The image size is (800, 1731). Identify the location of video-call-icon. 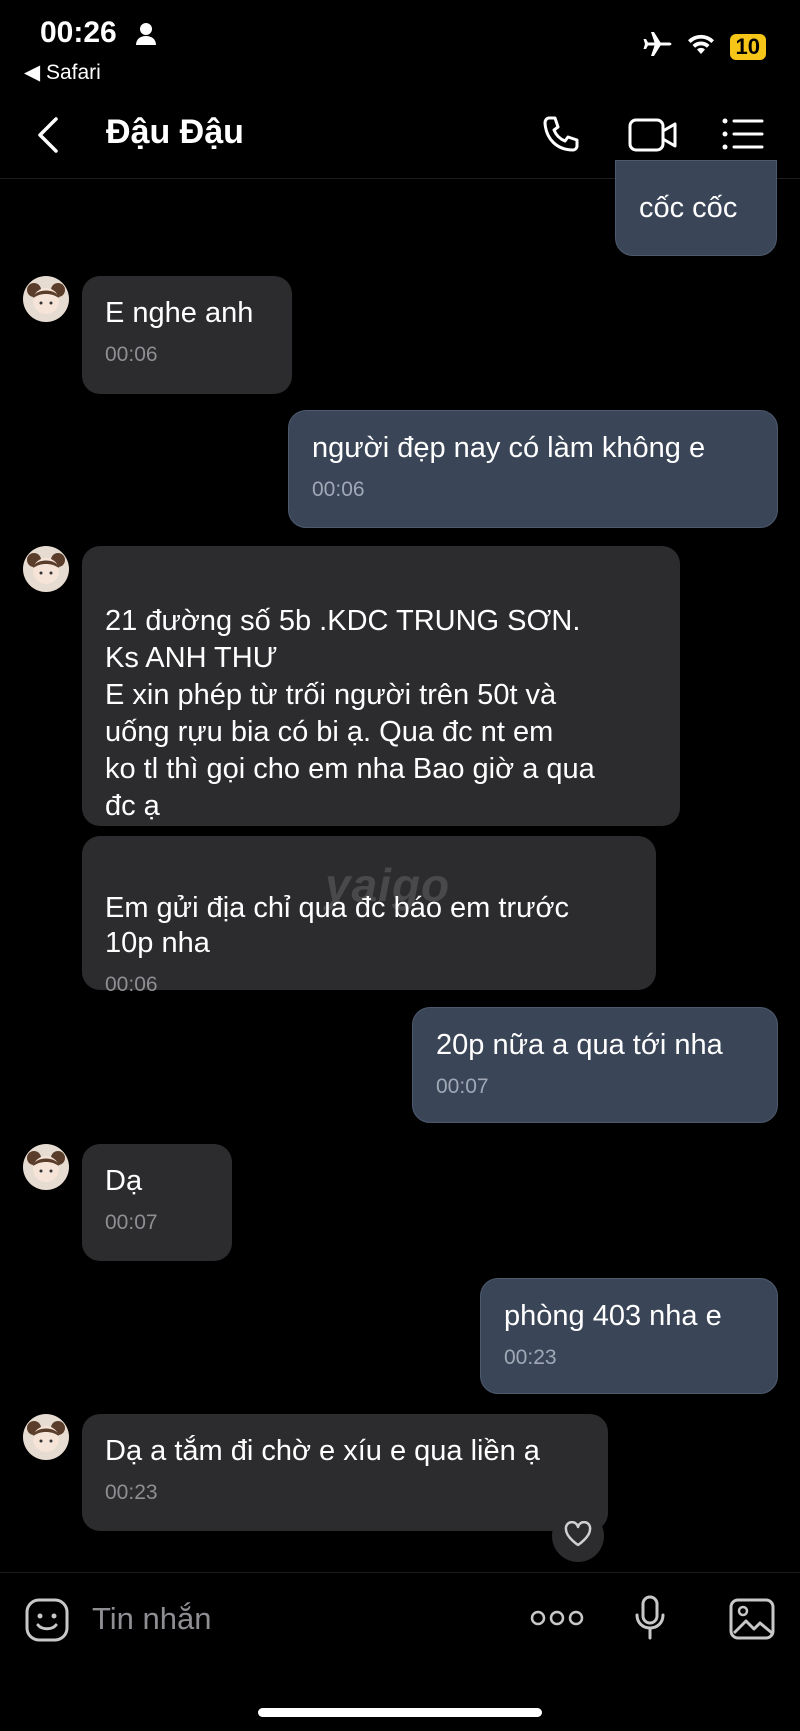
(653, 137).